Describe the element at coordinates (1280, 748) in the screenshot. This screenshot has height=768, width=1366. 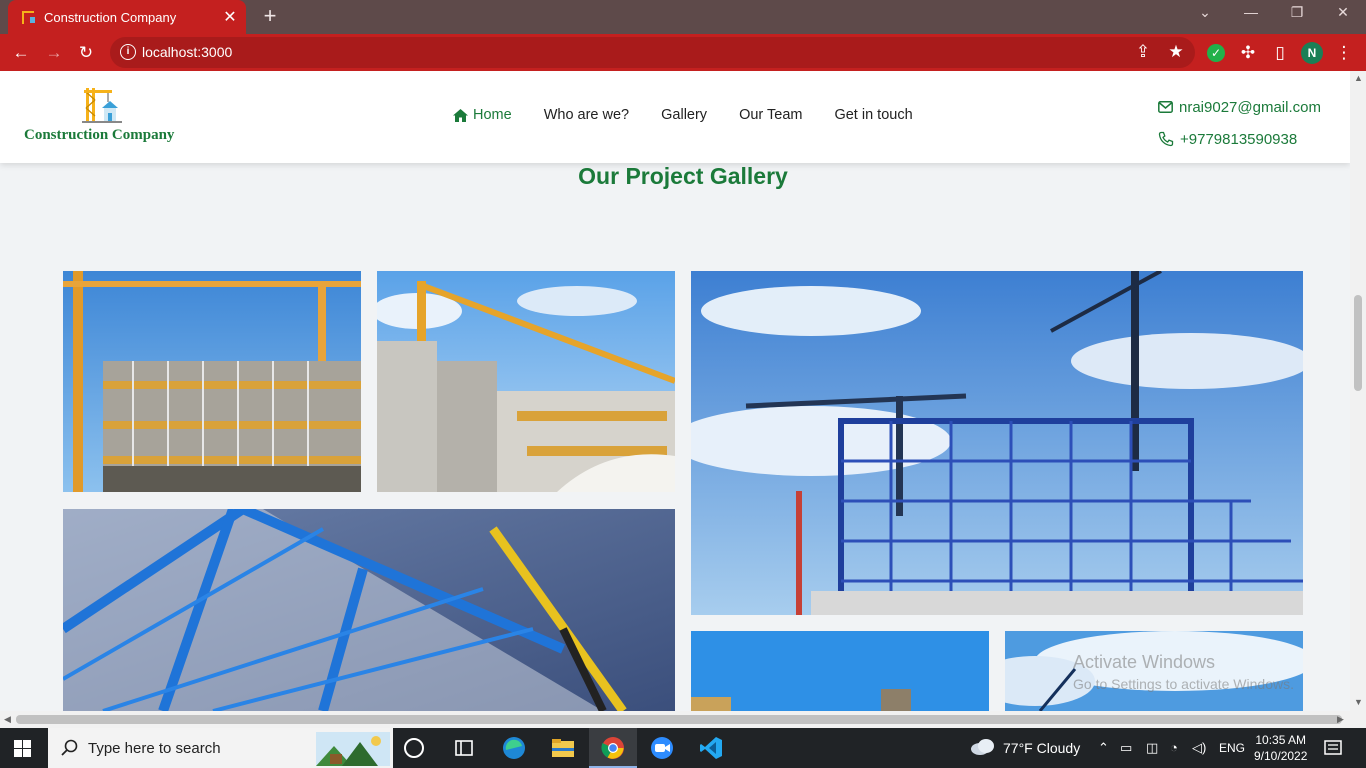
I see `system-clock: 10:35 AM 9/10/2022` at that location.